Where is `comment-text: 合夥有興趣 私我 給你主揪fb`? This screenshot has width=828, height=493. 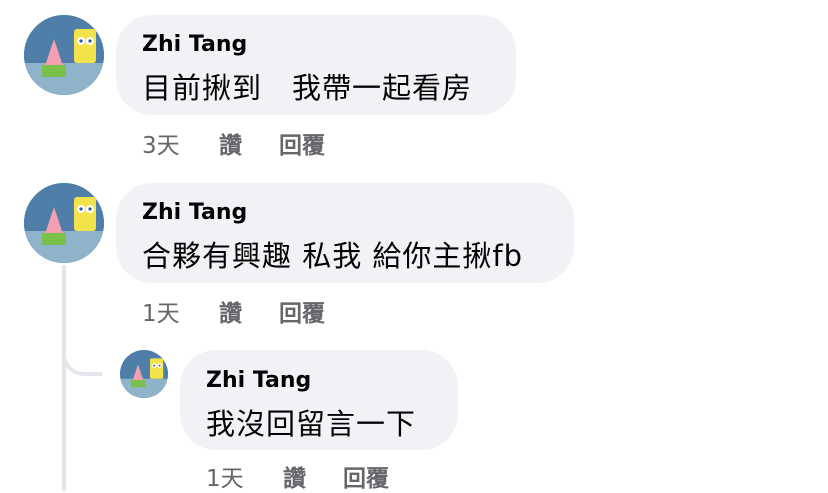 comment-text: 合夥有興趣 私我 給你主揪fb is located at coordinates (333, 256).